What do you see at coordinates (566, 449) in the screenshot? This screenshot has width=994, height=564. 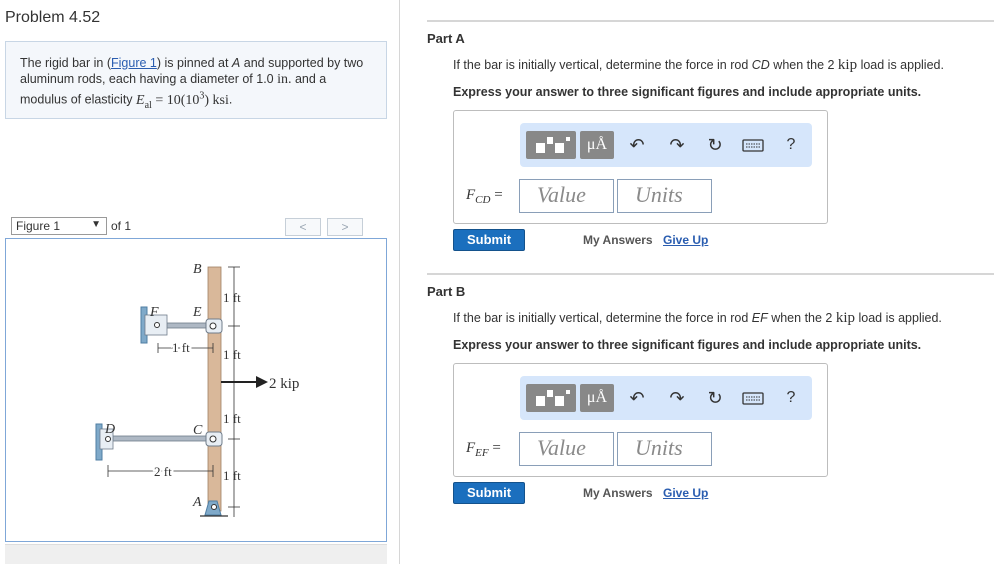 I see `part-b-value-input: Value` at bounding box center [566, 449].